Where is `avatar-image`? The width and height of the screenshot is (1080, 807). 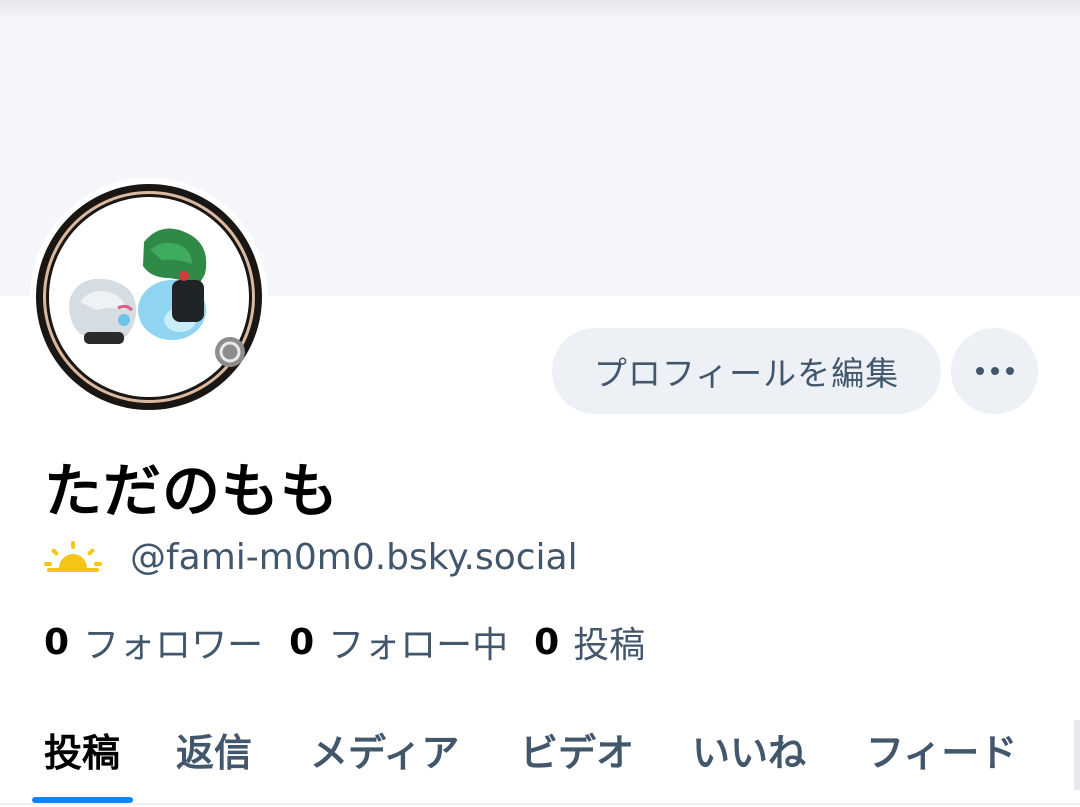 avatar-image is located at coordinates (149, 297).